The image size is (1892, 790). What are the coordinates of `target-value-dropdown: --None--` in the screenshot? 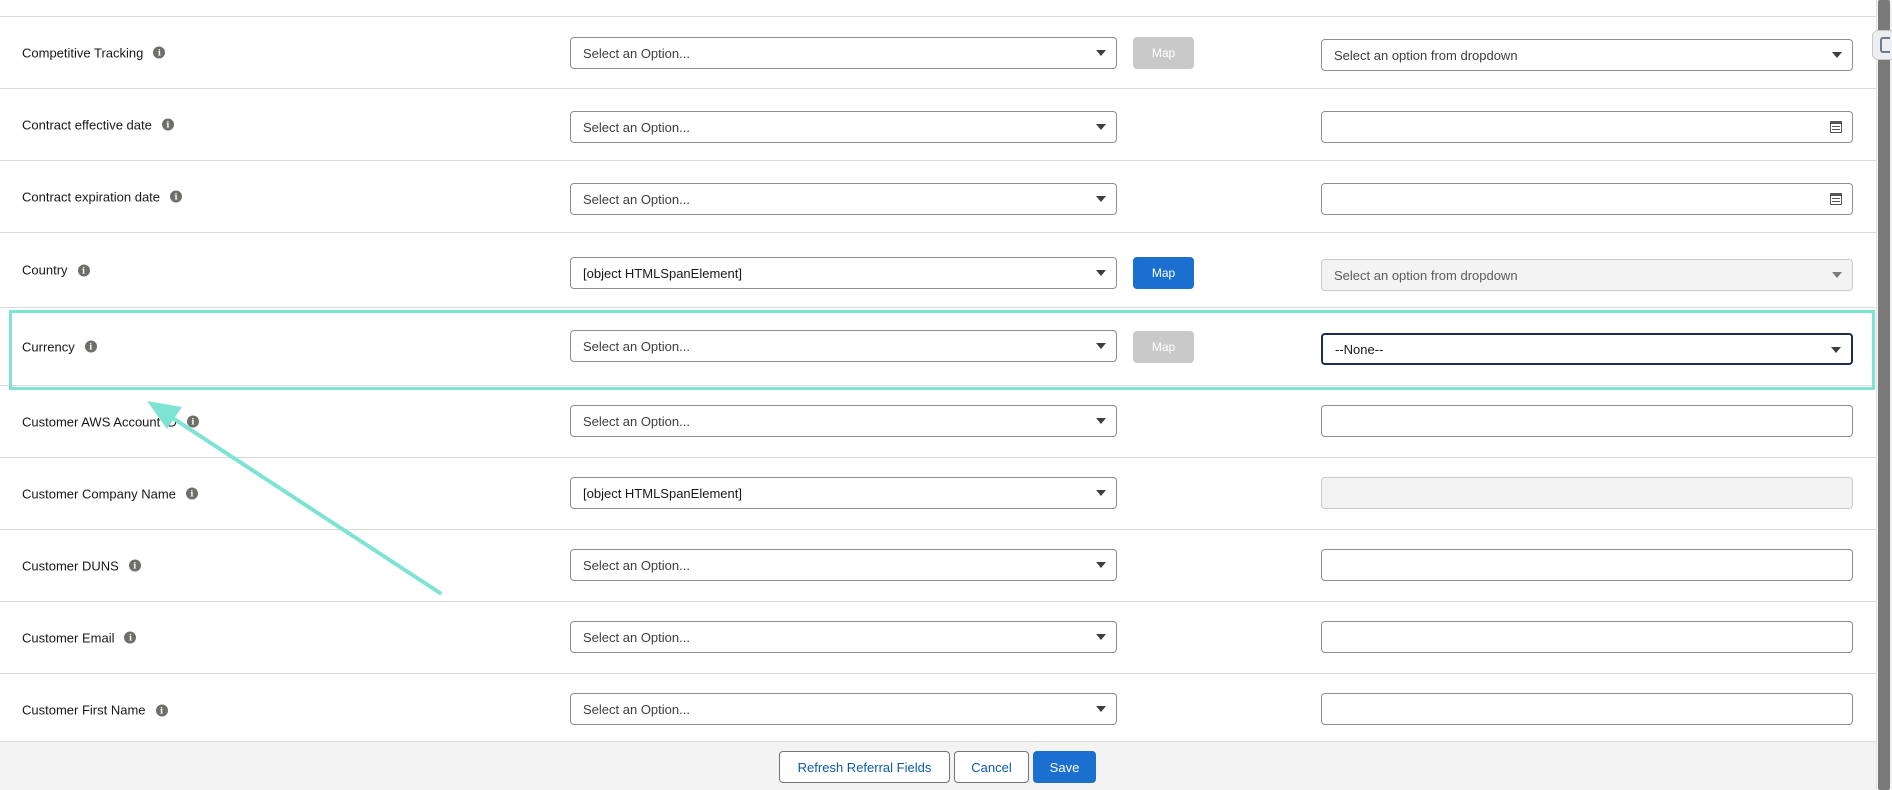 It's located at (1587, 349).